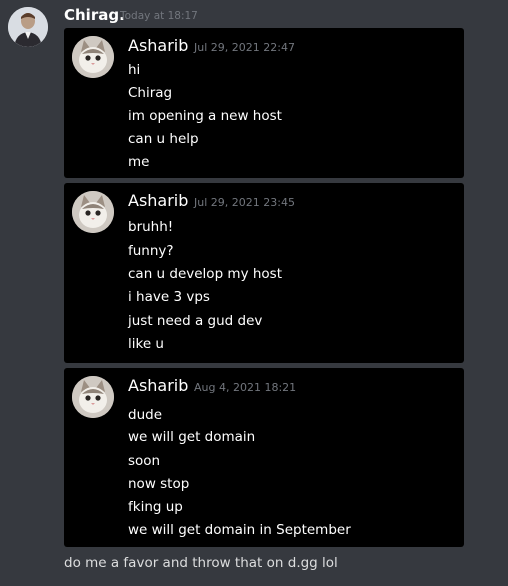  Describe the element at coordinates (201, 563) in the screenshot. I see `message-text: do me a favor and throw that on d.gg lol` at that location.